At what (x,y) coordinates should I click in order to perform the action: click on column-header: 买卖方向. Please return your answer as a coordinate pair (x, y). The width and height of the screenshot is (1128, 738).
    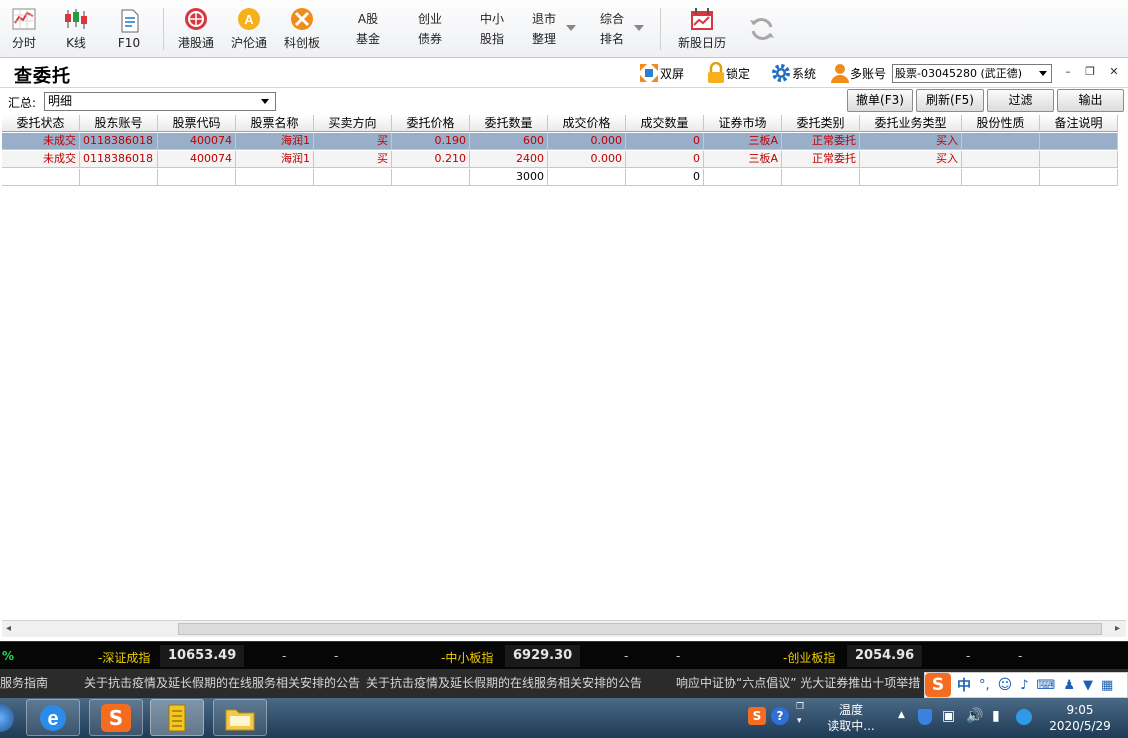
    Looking at the image, I should click on (353, 123).